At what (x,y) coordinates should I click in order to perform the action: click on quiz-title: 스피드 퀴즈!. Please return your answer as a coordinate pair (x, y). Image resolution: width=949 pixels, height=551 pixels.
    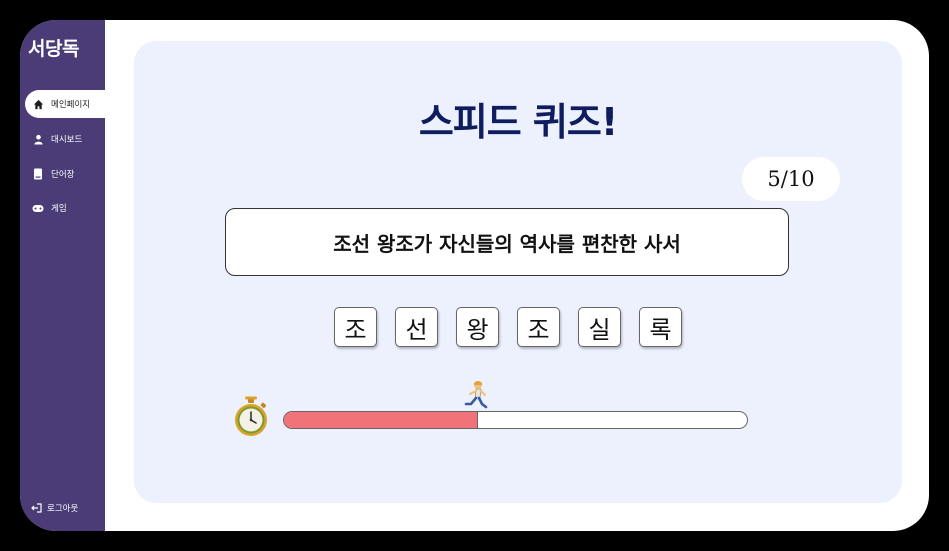
    Looking at the image, I should click on (518, 122).